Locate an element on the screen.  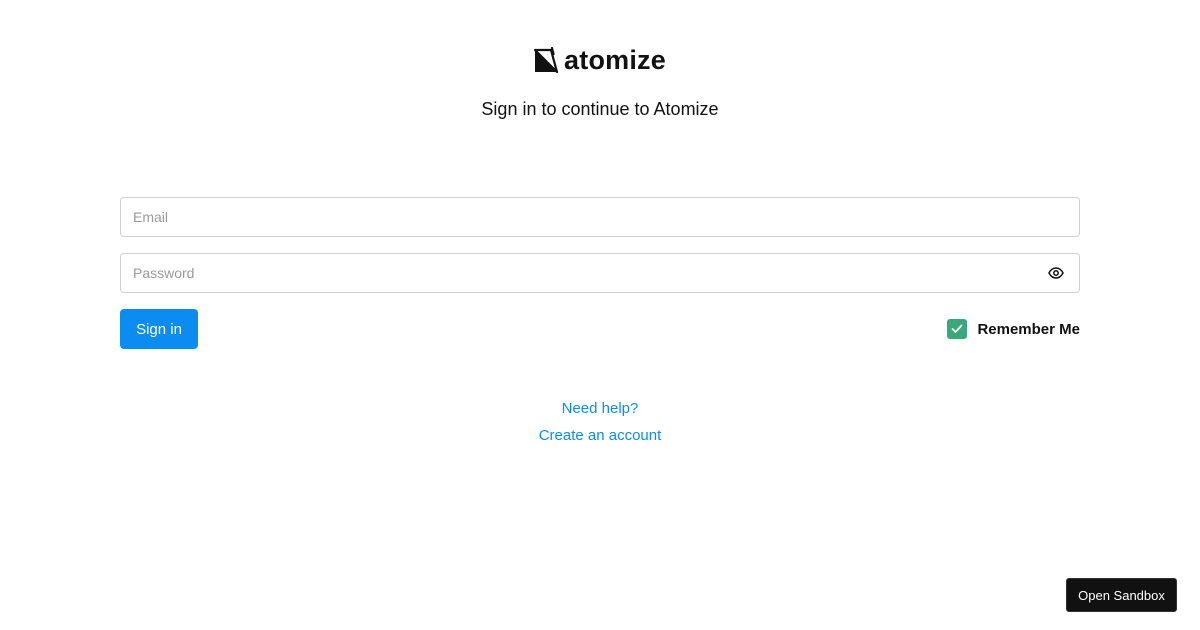
help-link-row: Need help? is located at coordinates (600, 408).